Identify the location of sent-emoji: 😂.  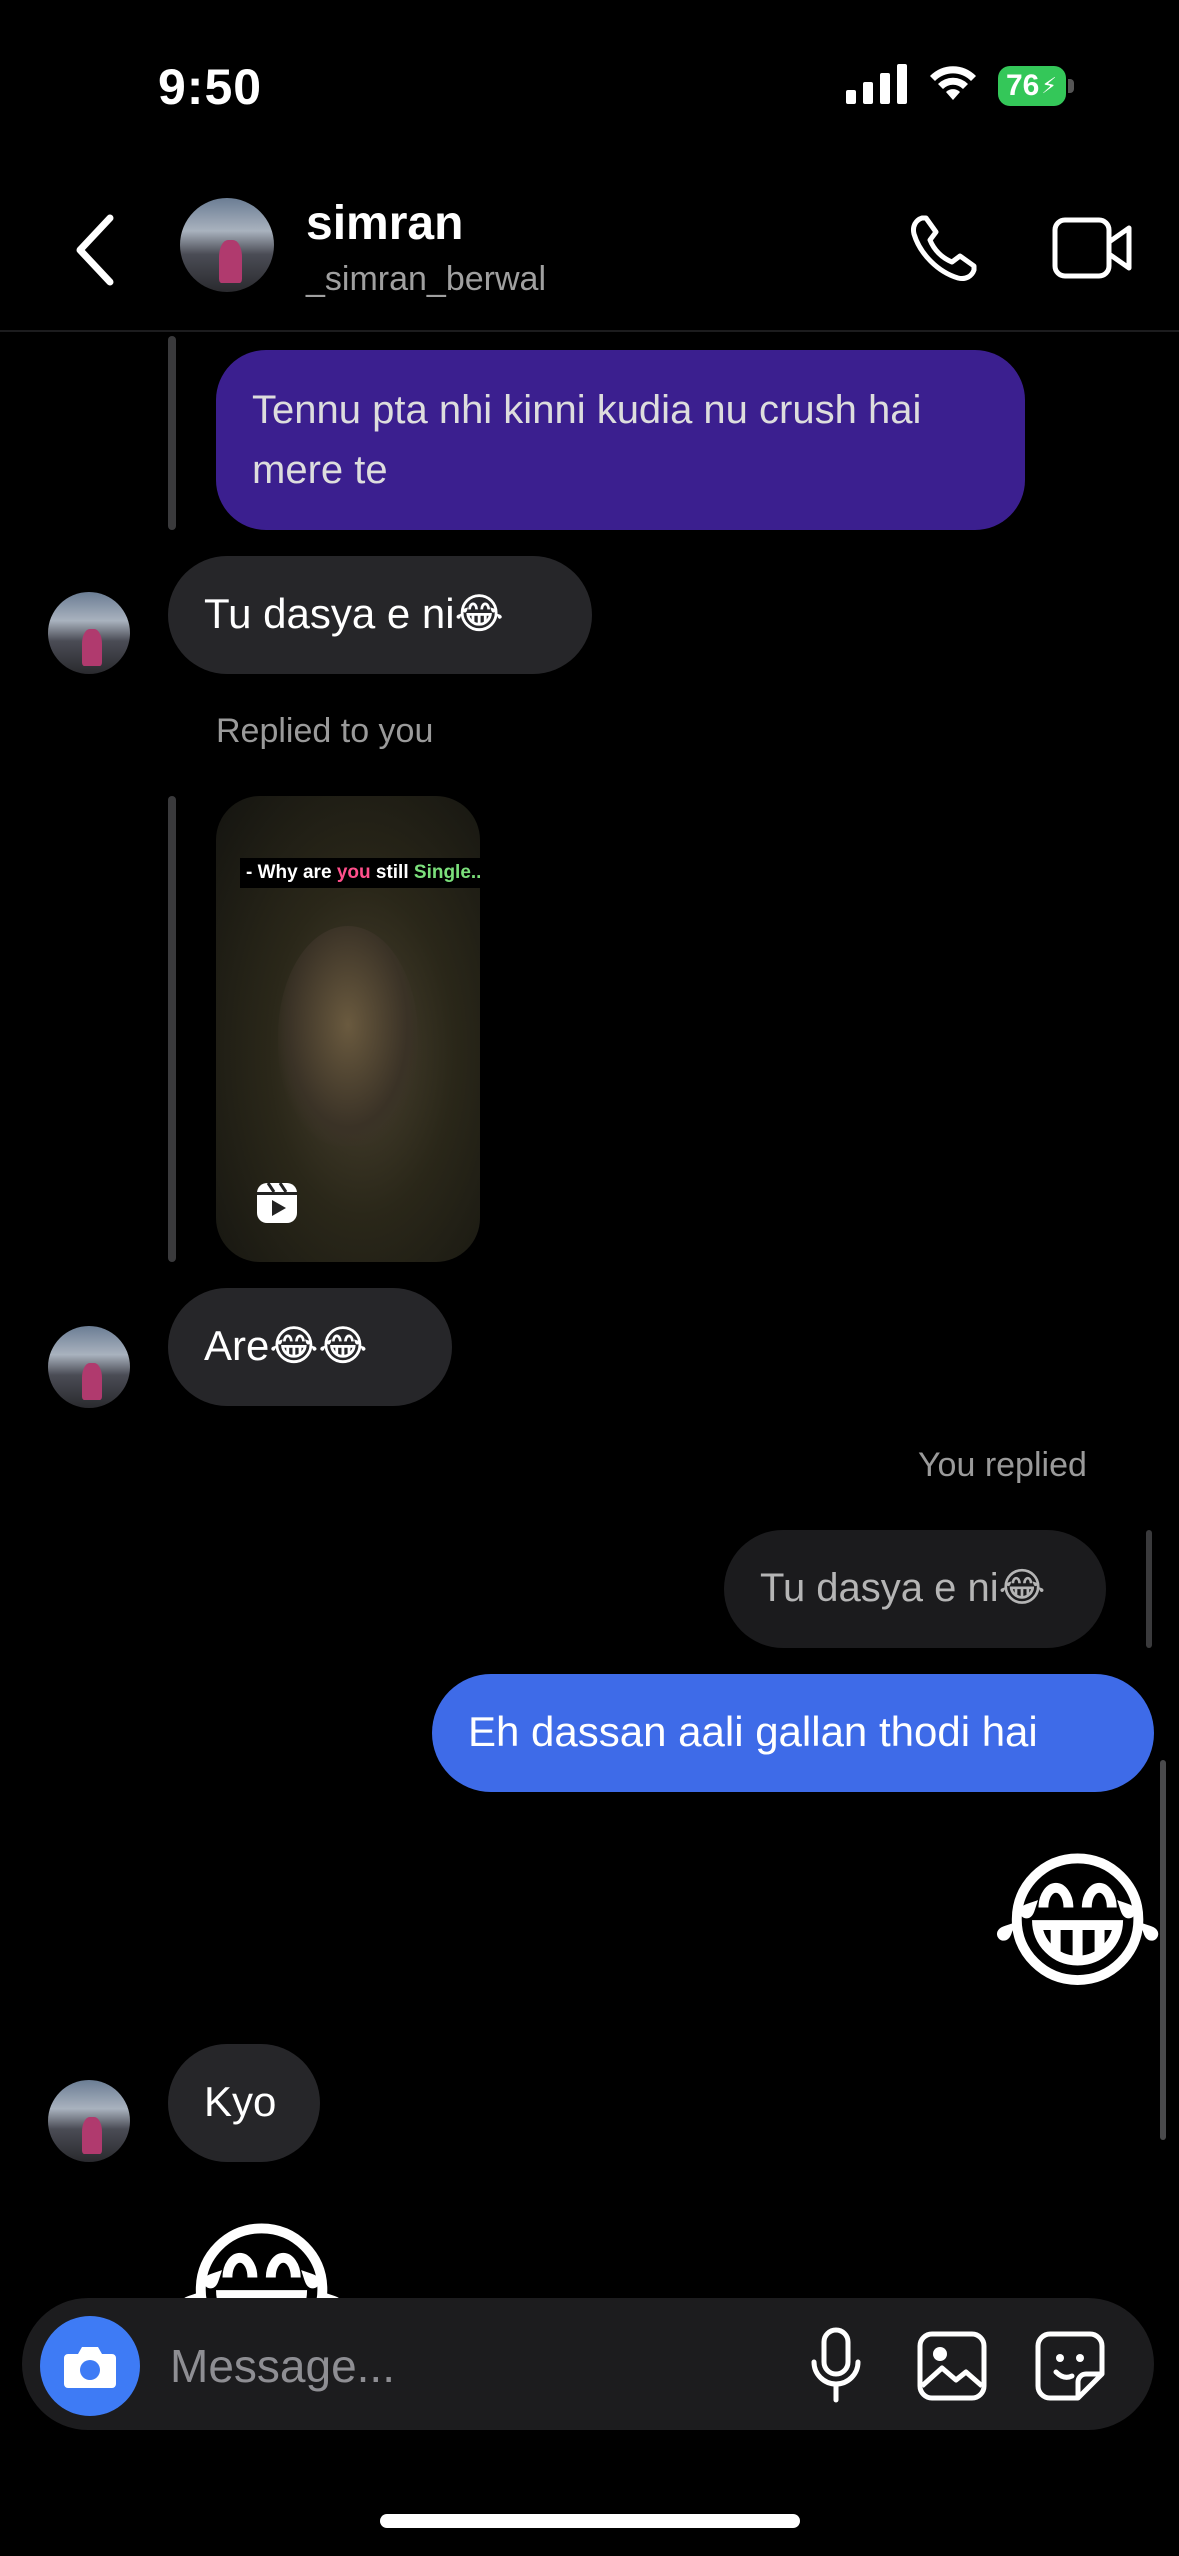
(1077, 1923).